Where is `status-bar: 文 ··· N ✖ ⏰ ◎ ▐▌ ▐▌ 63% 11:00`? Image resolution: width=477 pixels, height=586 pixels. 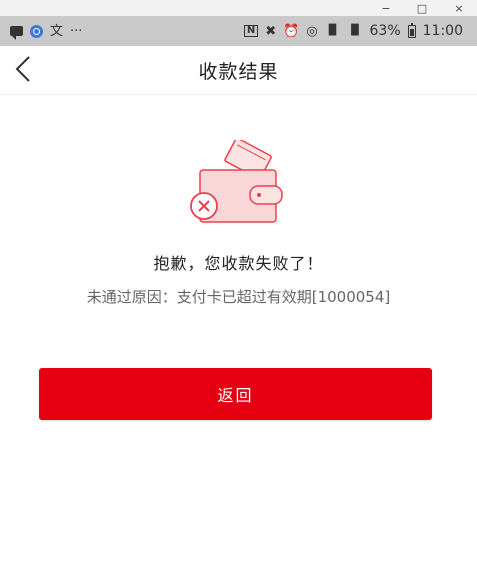 status-bar: 文 ··· N ✖ ⏰ ◎ ▐▌ ▐▌ 63% 11:00 is located at coordinates (238, 31).